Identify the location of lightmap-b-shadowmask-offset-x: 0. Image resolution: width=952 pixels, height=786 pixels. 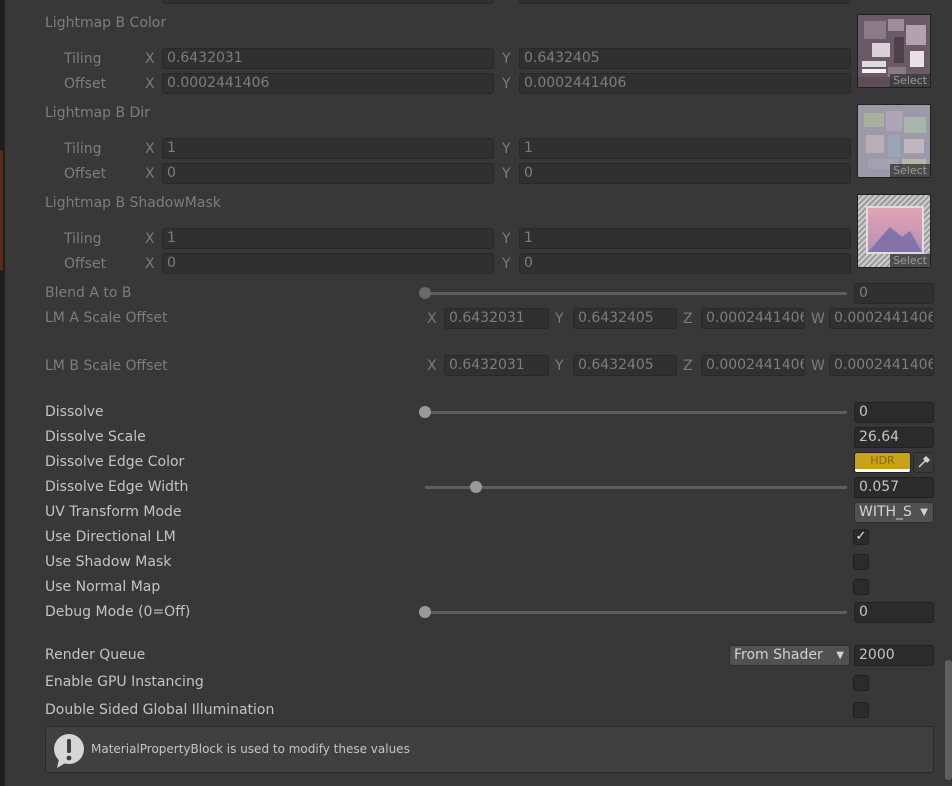
(328, 263).